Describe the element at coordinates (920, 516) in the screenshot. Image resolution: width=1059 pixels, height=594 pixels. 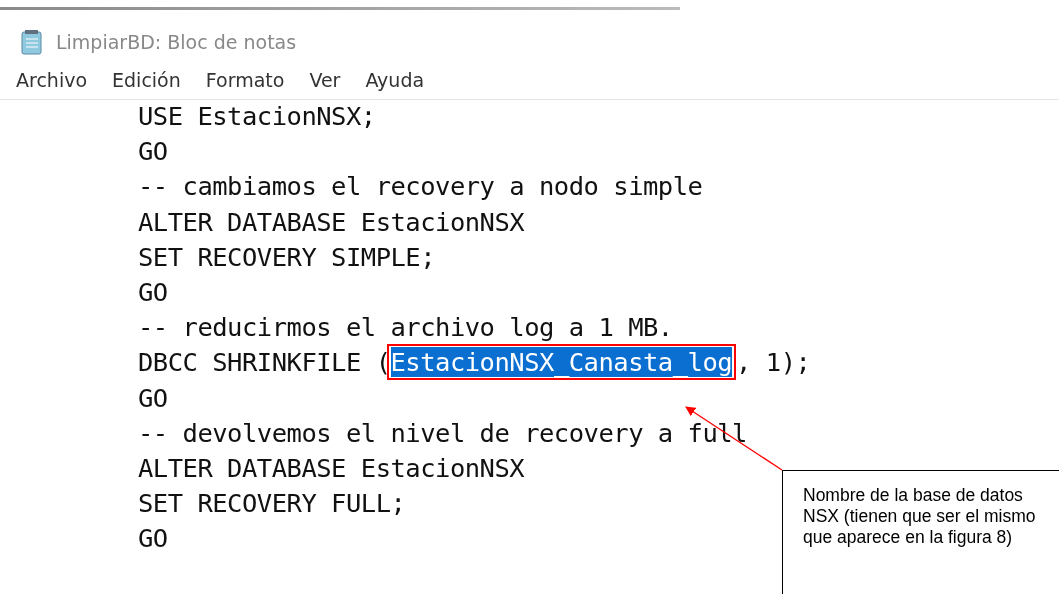
I see `callout-text: Nombre de la base de datos NSX (tienen que ser el mismo que aparece en la figura 8)` at that location.